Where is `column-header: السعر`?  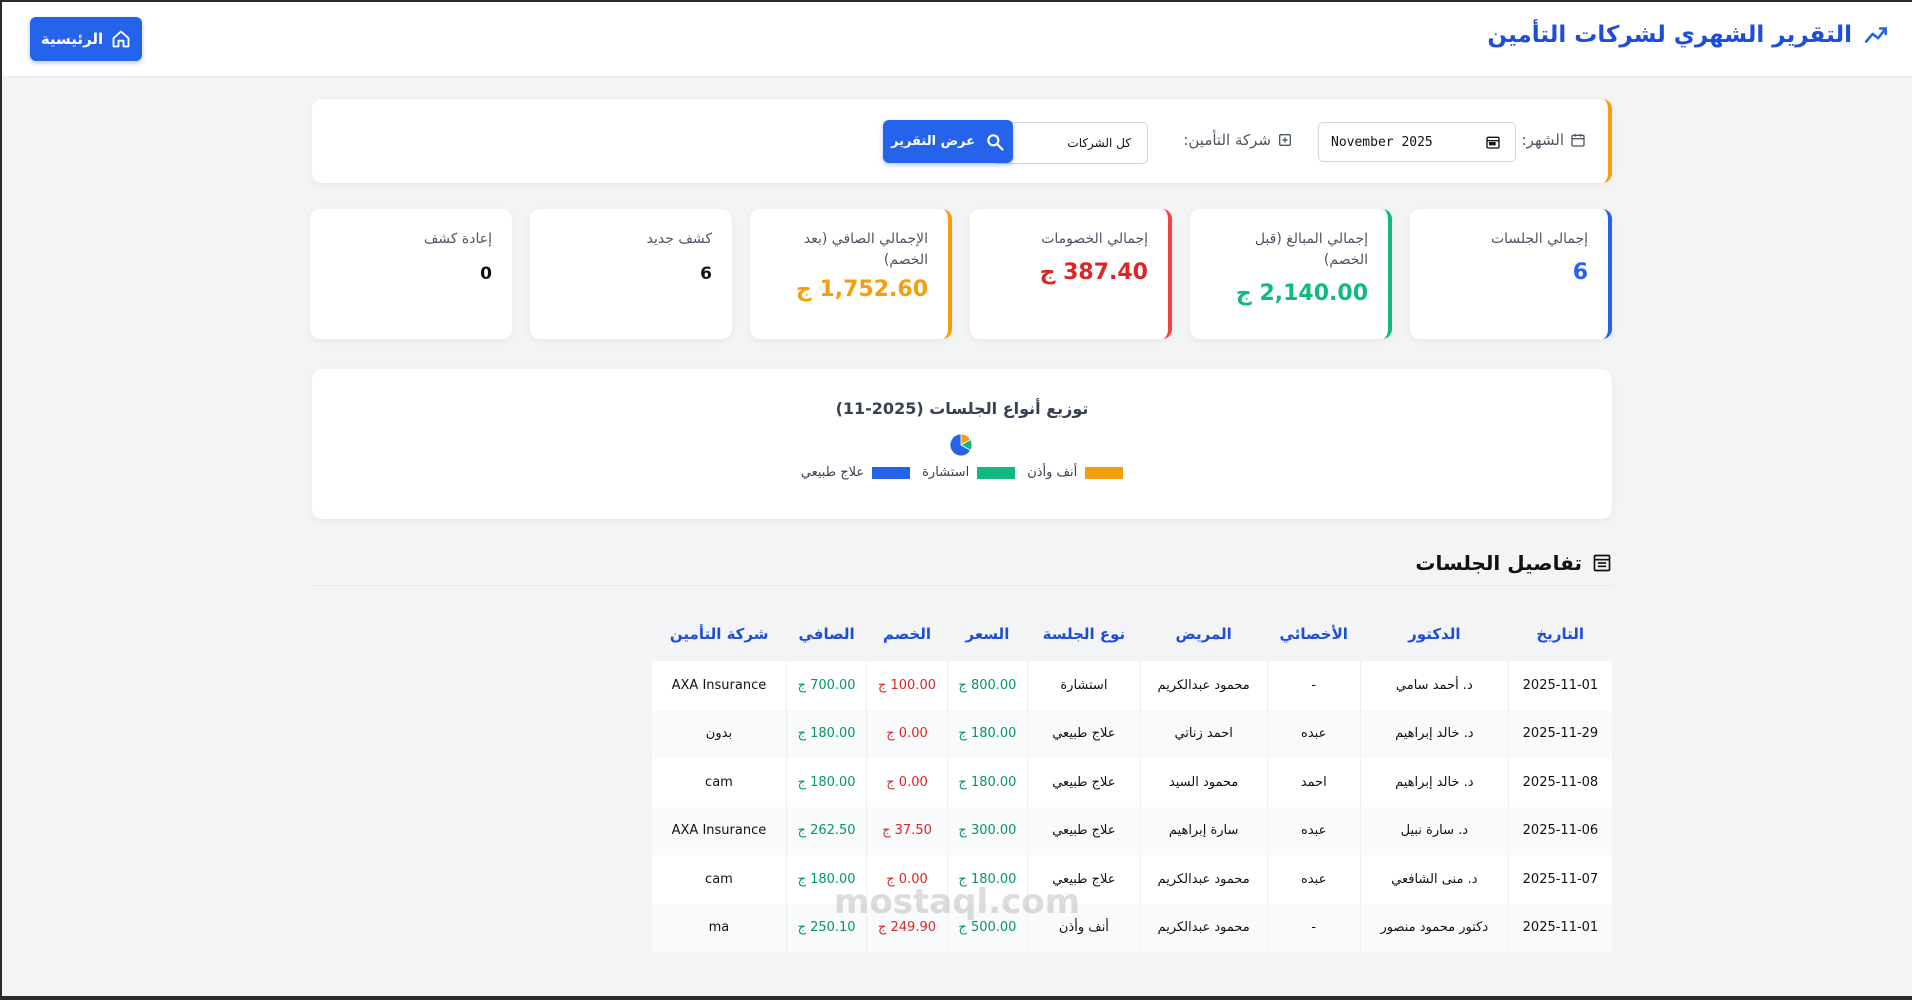
column-header: السعر is located at coordinates (987, 633).